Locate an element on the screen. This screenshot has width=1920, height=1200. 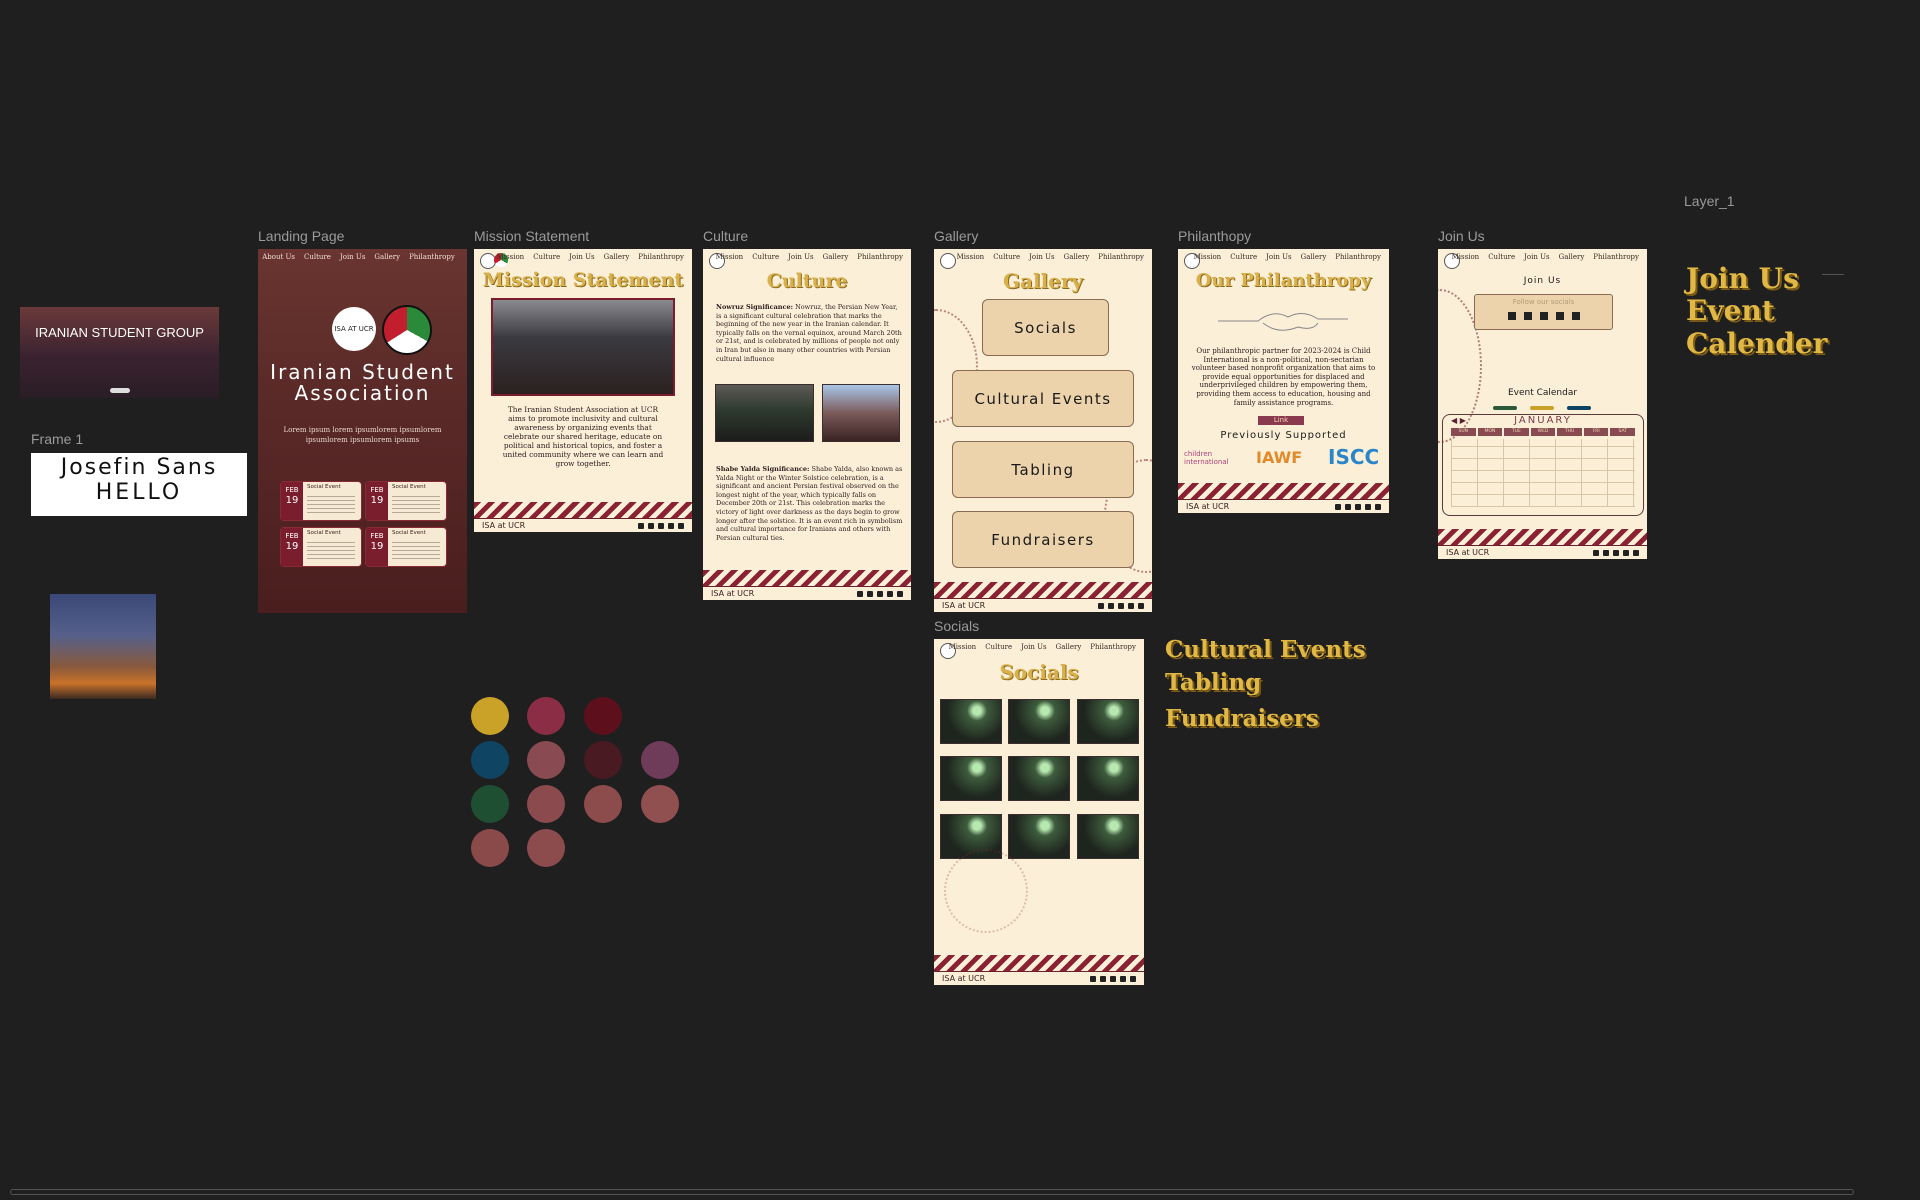
footer-text: ISA at UCR is located at coordinates (1208, 506).